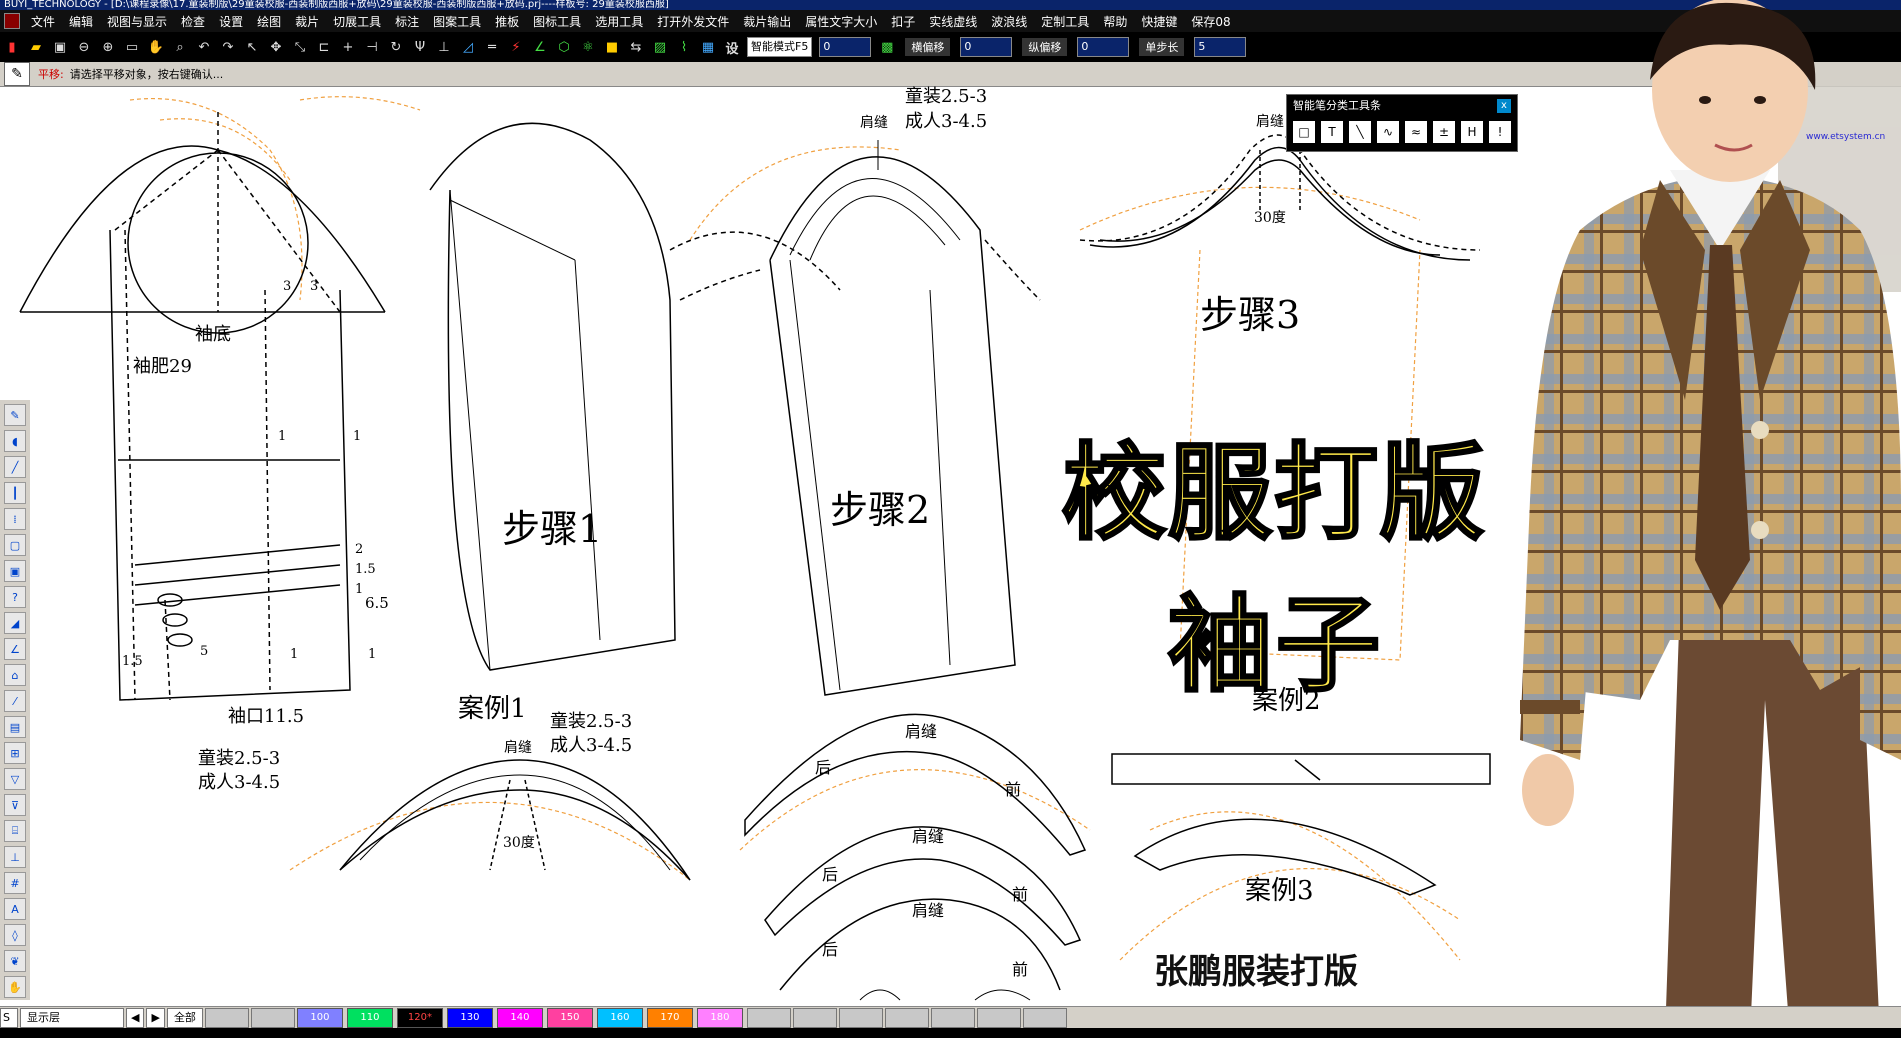 The image size is (1901, 1038). Describe the element at coordinates (588, 47) in the screenshot. I see `tool-k-icon: ⚛` at that location.